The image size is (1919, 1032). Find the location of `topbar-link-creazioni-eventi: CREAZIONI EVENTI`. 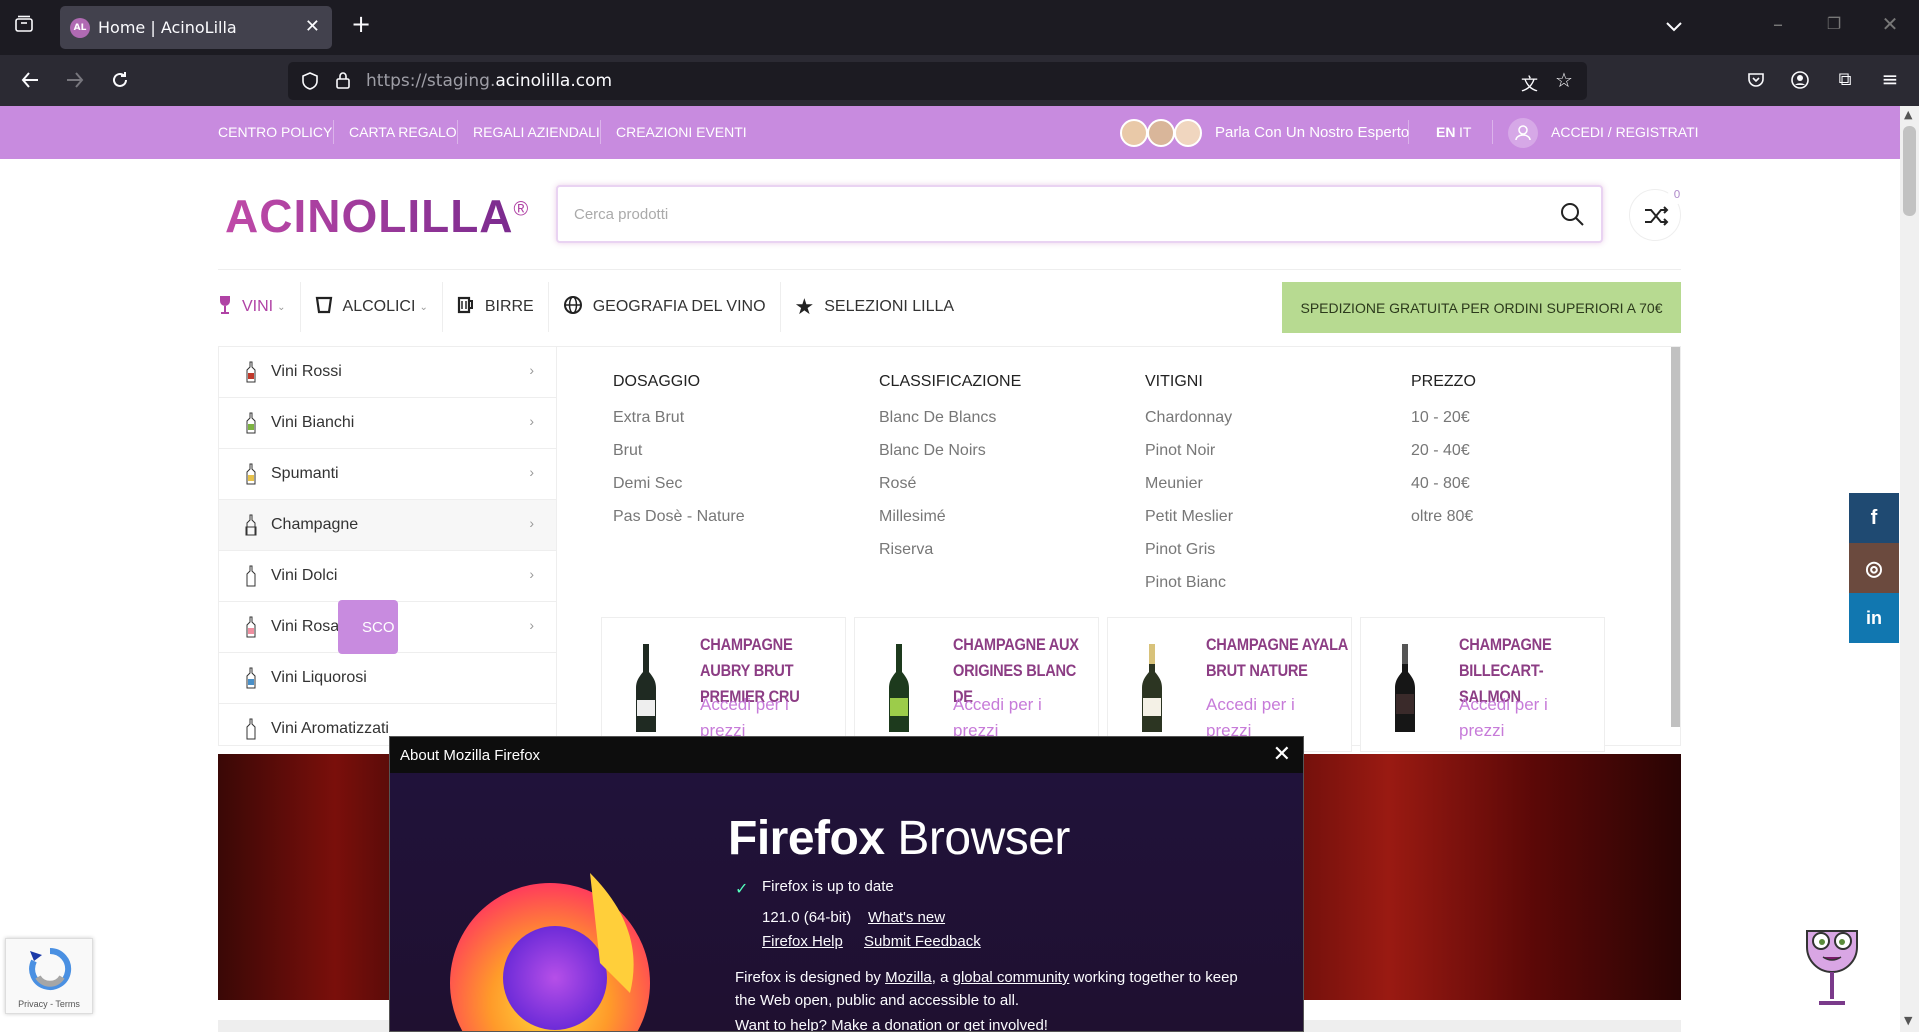

topbar-link-creazioni-eventi: CREAZIONI EVENTI is located at coordinates (681, 132).